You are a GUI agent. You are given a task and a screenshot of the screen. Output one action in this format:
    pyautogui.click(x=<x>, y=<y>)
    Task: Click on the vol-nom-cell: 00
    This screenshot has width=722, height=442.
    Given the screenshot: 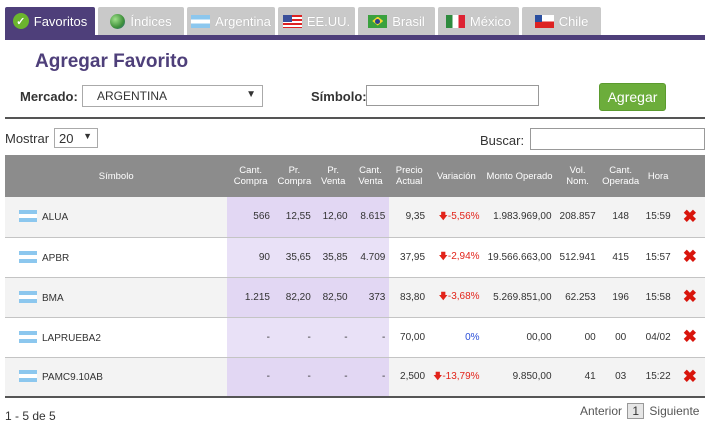 What is the action you would take?
    pyautogui.click(x=577, y=337)
    